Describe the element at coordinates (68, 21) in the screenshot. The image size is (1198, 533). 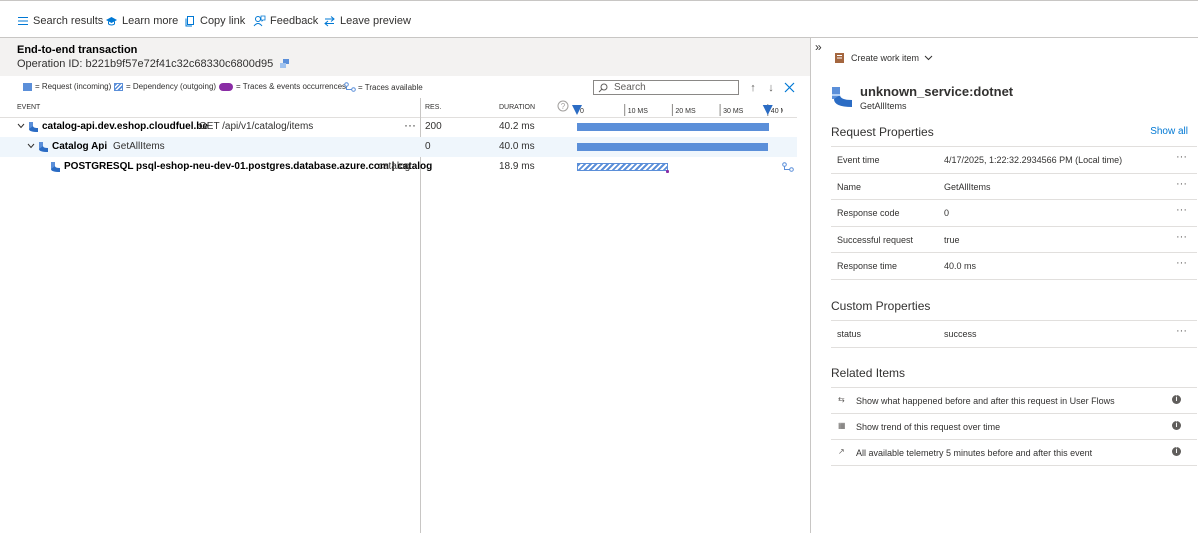
I see `search-results-label: Search results` at that location.